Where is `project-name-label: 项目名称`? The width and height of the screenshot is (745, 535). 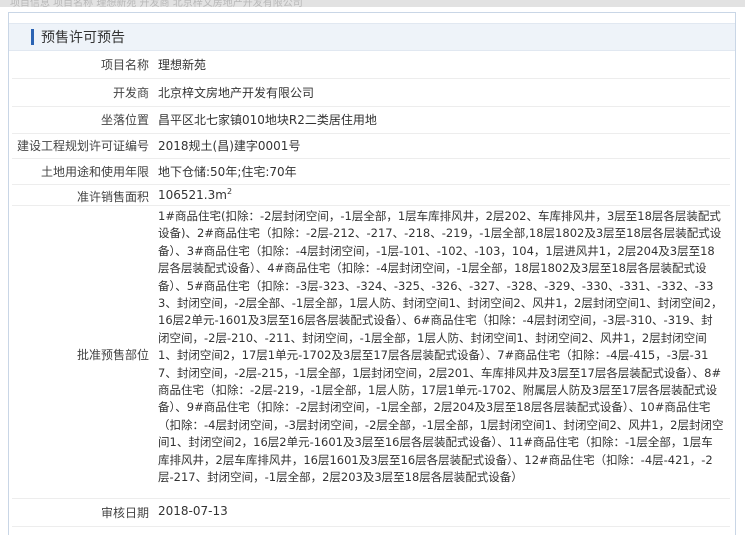 project-name-label: 项目名称 is located at coordinates (124, 65).